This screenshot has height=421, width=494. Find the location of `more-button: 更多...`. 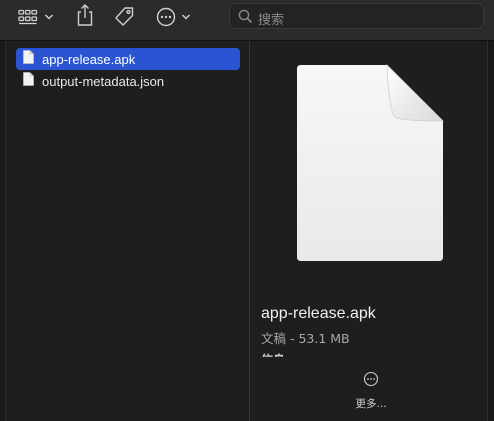

more-button: 更多... is located at coordinates (371, 391).